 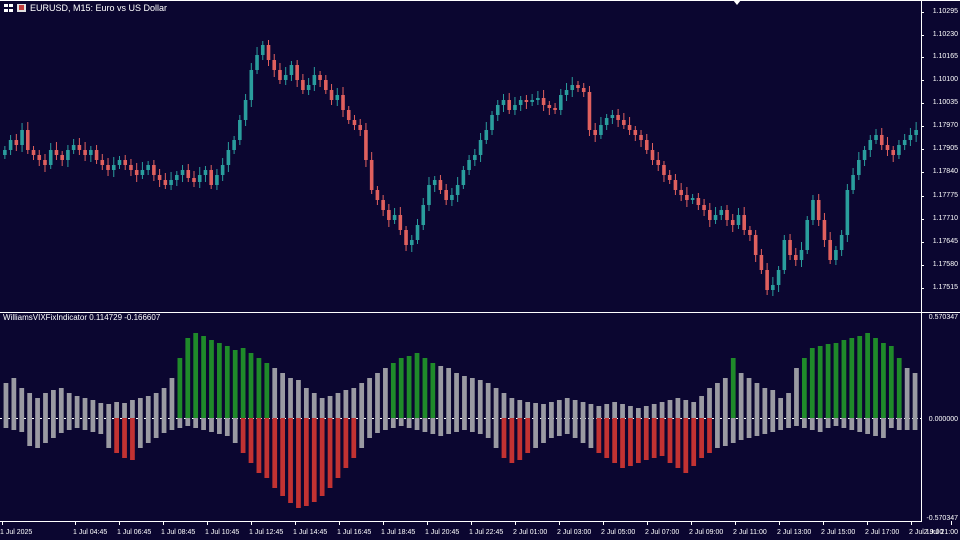 What do you see at coordinates (943, 419) in the screenshot?
I see `indicator-scale-label: 0.000000` at bounding box center [943, 419].